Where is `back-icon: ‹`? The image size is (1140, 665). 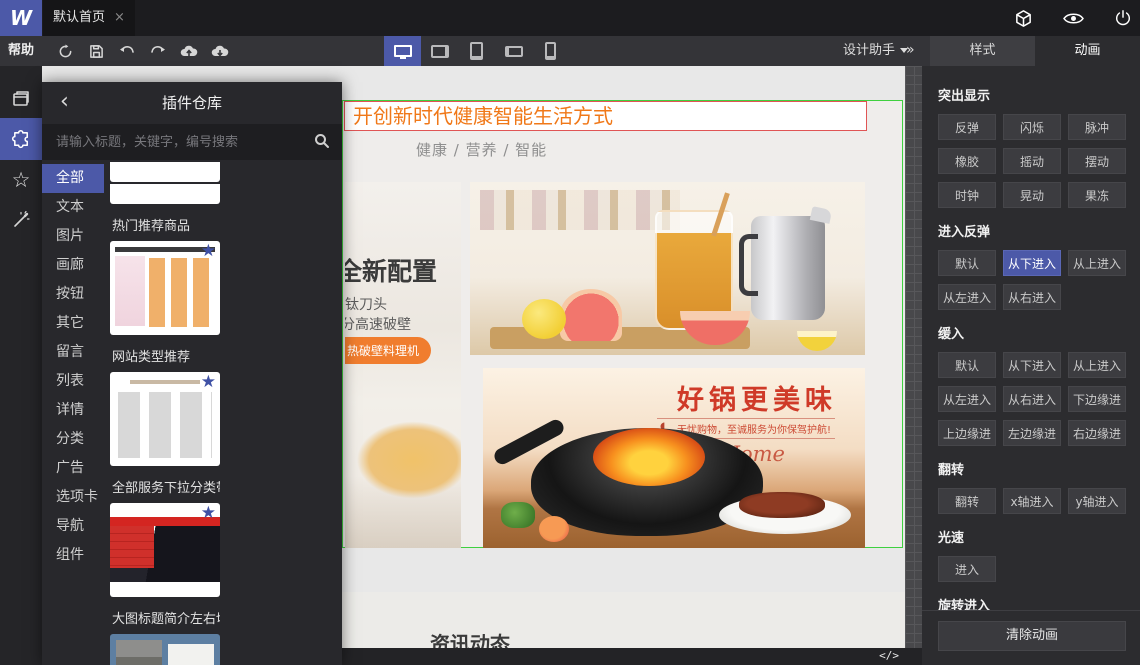
back-icon: ‹ is located at coordinates (64, 101).